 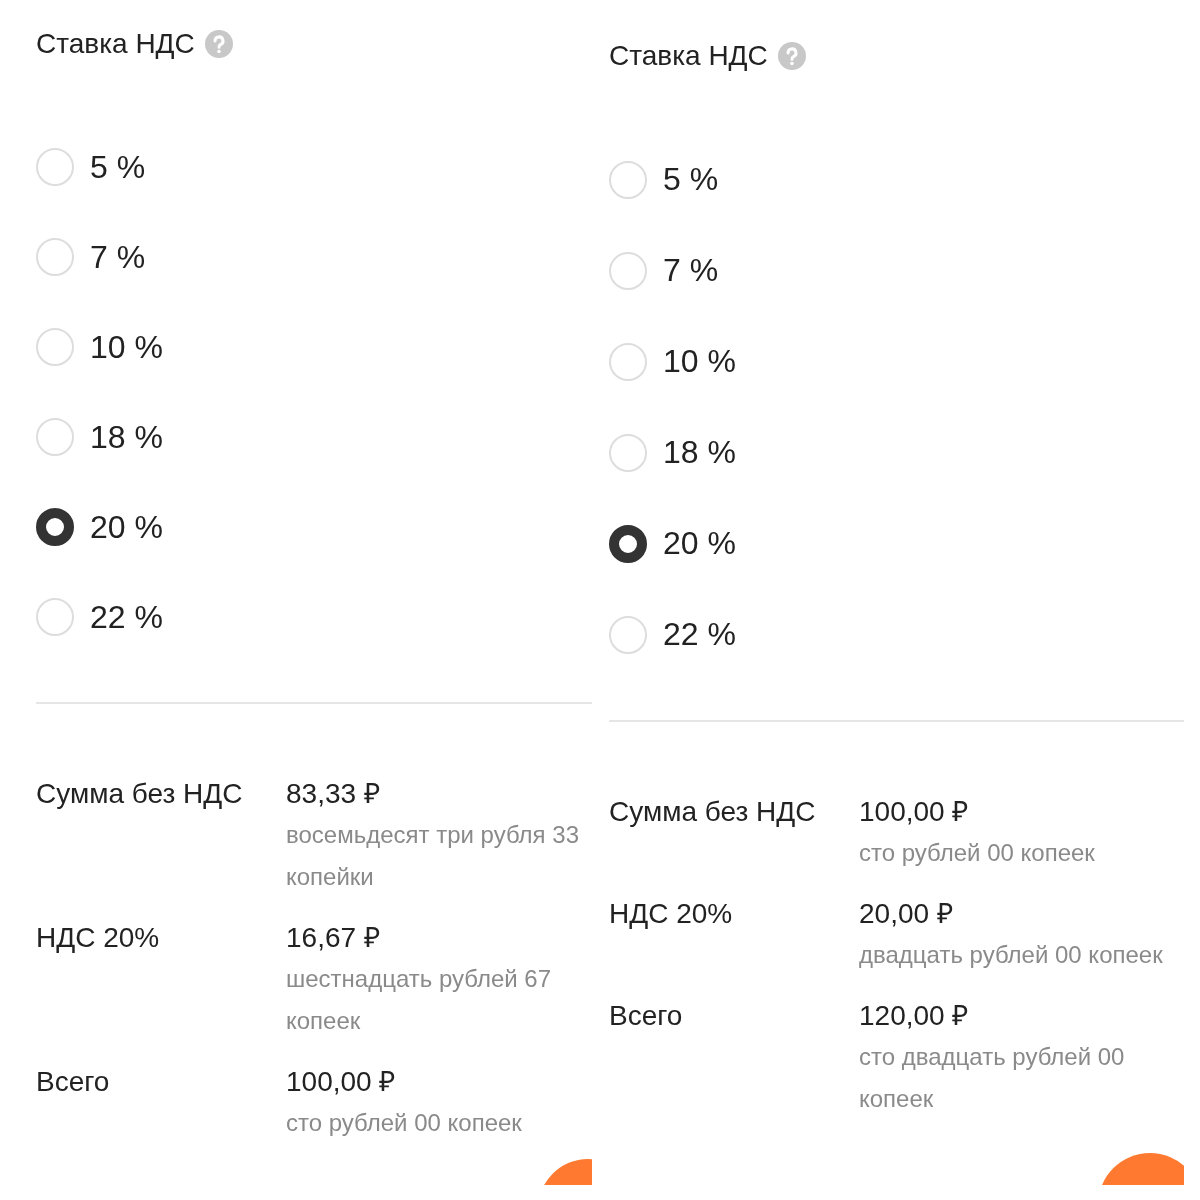 I want to click on amount-in-words: двадцать рублей 00 копеек, so click(x=1011, y=955).